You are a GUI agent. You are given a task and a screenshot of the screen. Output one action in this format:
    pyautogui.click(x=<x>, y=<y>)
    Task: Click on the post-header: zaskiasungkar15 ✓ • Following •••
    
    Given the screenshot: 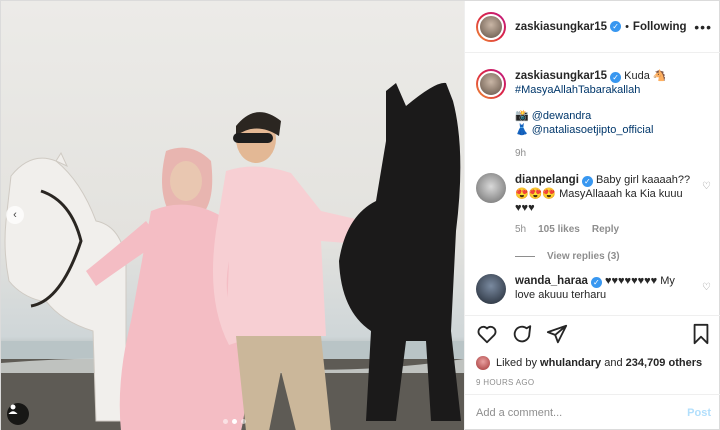 What is the action you would take?
    pyautogui.click(x=592, y=27)
    